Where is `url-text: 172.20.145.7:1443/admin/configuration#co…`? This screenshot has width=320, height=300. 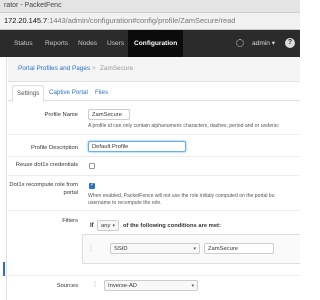 url-text: 172.20.145.7:1443/admin/configuration#co… is located at coordinates (119, 20).